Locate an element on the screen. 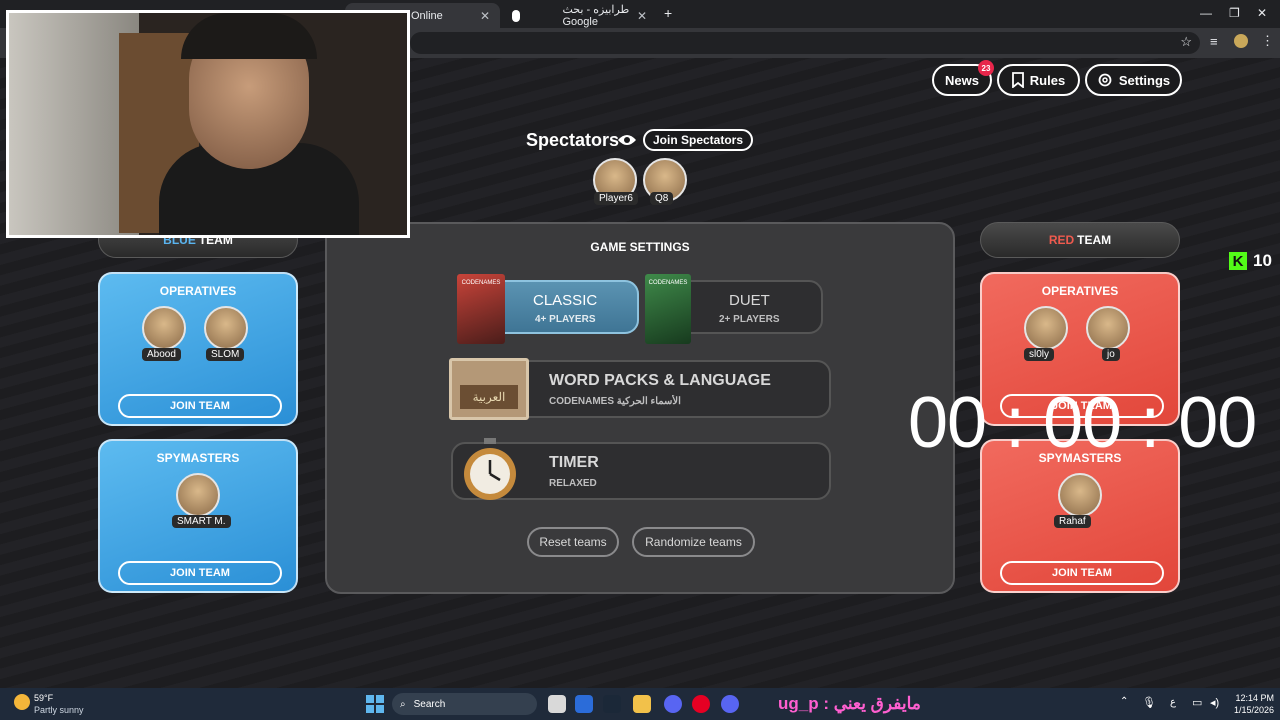  red-team-label: RED is located at coordinates (1061, 240).